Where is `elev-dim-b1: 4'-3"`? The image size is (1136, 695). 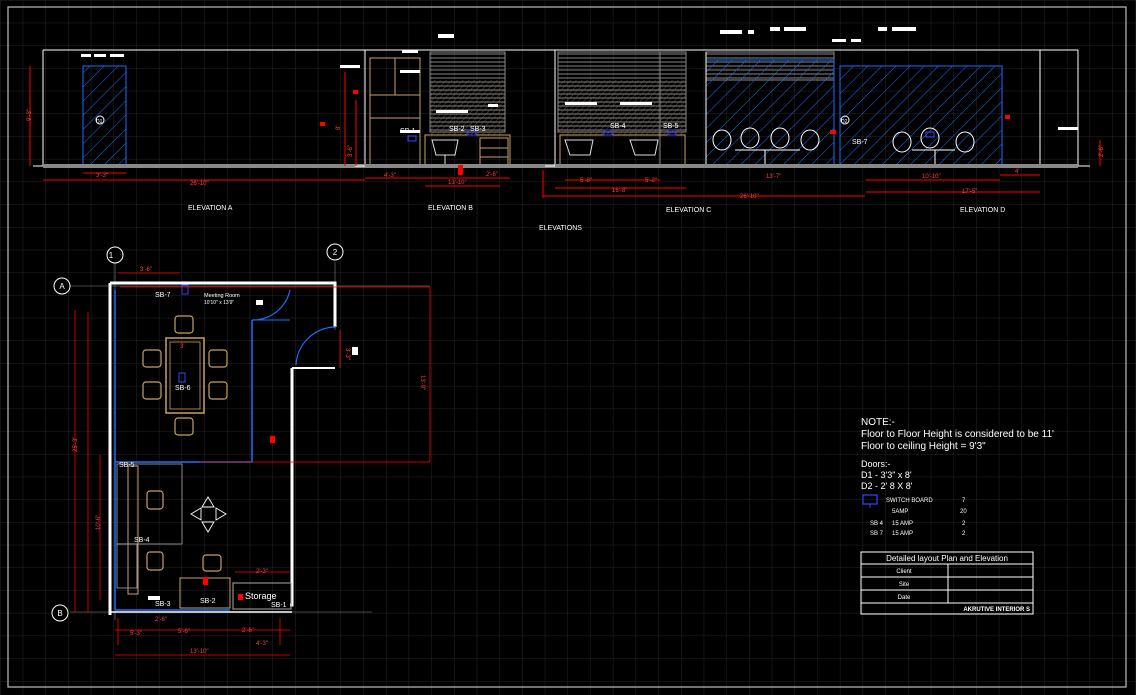 elev-dim-b1: 4'-3" is located at coordinates (390, 176).